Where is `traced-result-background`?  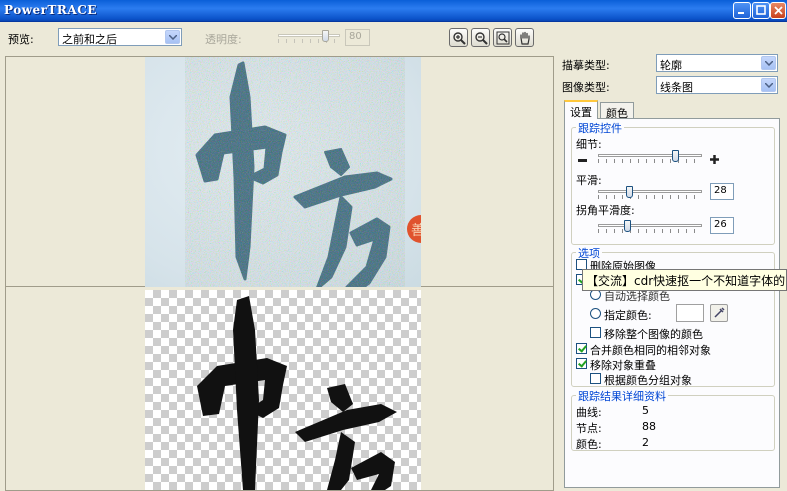
traced-result-background is located at coordinates (283, 390).